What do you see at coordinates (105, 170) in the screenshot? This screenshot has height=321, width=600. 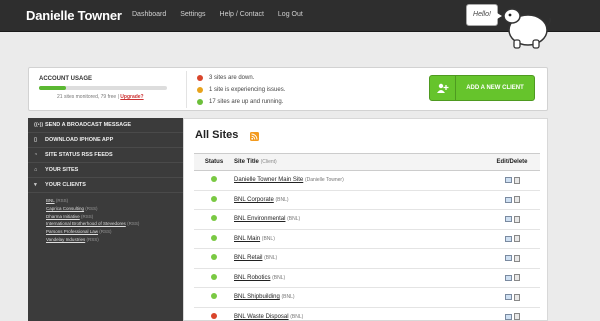 I see `sidebar-item-your-sites: ⌂ YOUR SITES` at bounding box center [105, 170].